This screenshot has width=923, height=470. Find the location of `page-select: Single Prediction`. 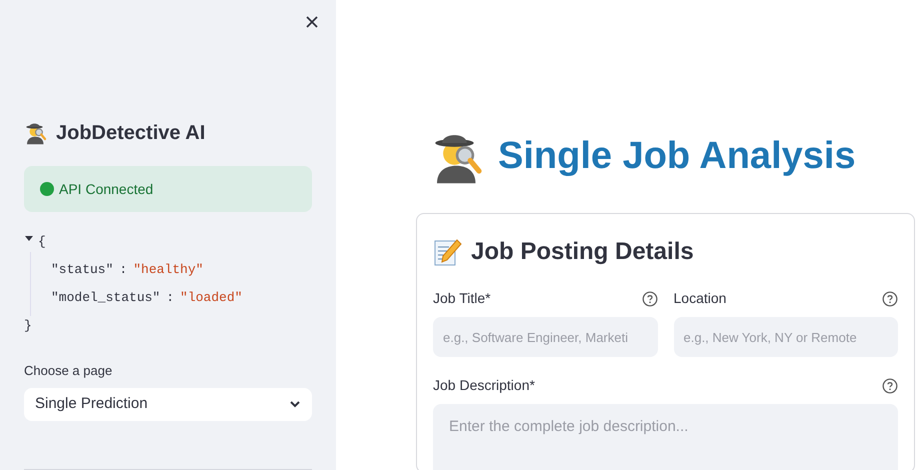

page-select: Single Prediction is located at coordinates (168, 404).